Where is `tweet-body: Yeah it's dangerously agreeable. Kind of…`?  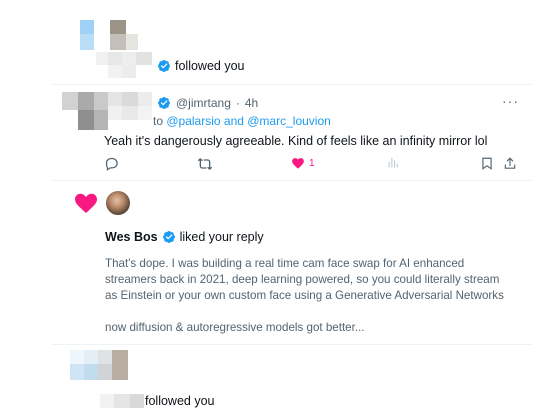 tweet-body: Yeah it's dangerously agreeable. Kind of… is located at coordinates (296, 141).